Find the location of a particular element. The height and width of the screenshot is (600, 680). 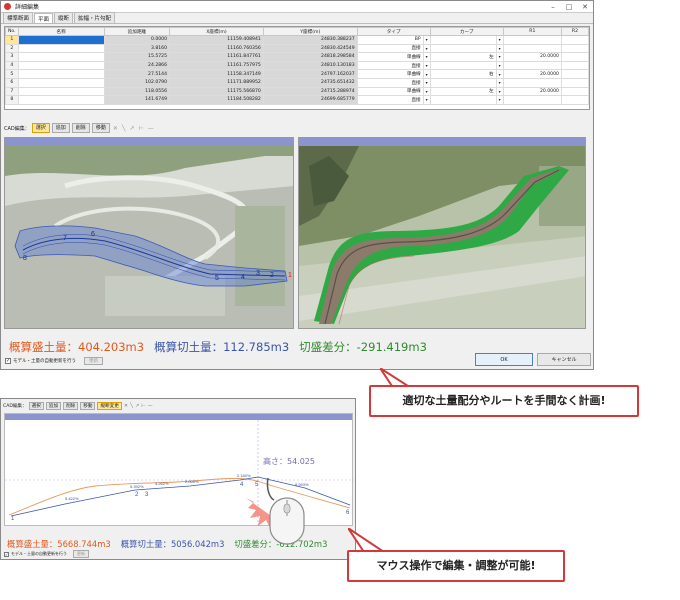

row-x: 11175.566870 is located at coordinates (216, 91).